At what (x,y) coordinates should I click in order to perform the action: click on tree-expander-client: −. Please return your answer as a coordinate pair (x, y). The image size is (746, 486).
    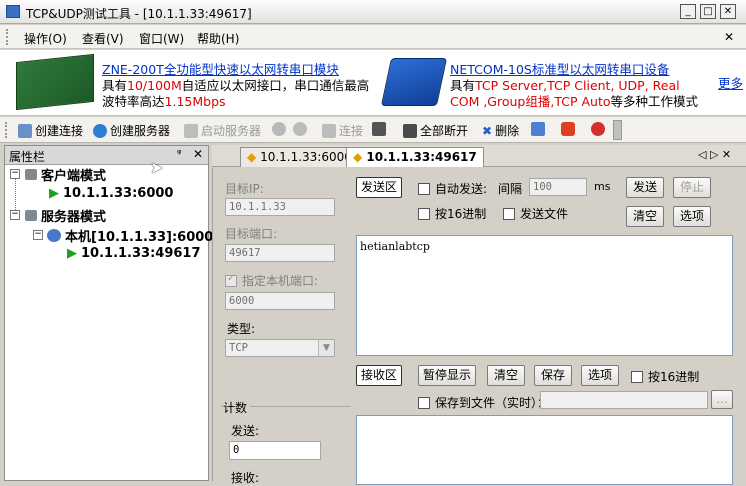
    Looking at the image, I should click on (15, 174).